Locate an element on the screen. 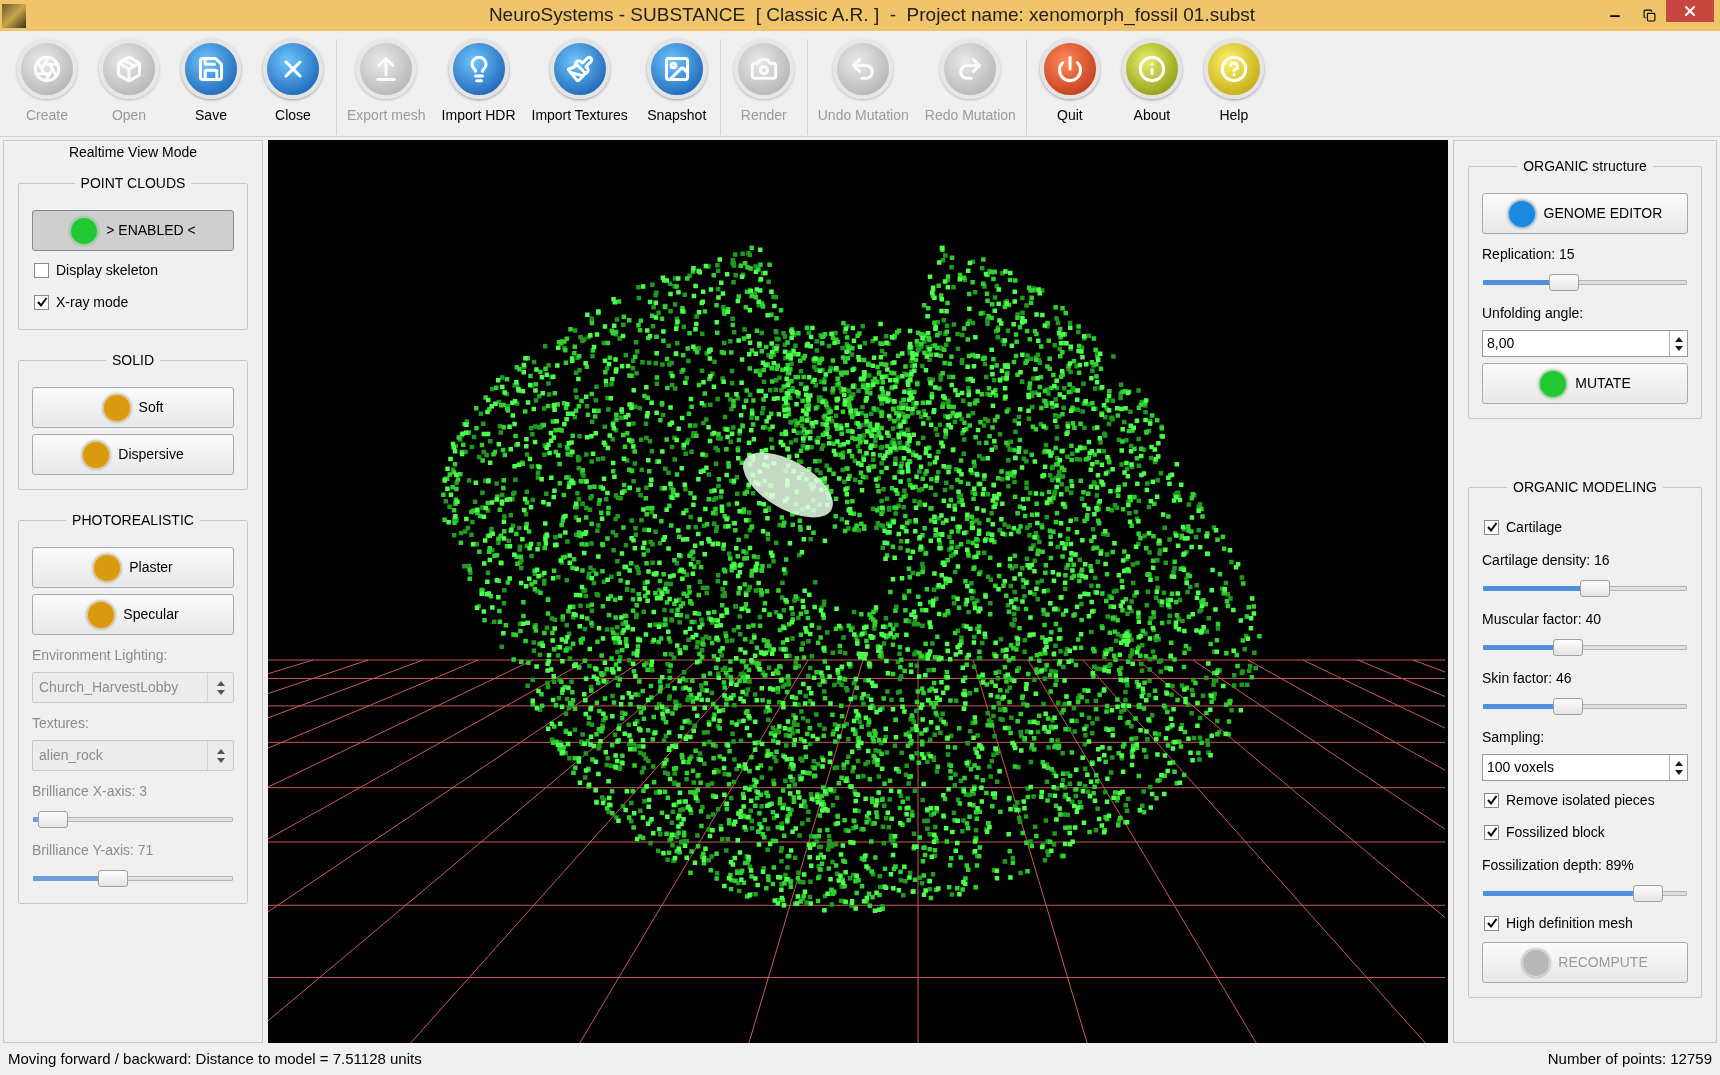  field-label: Sampling: is located at coordinates (1514, 737).